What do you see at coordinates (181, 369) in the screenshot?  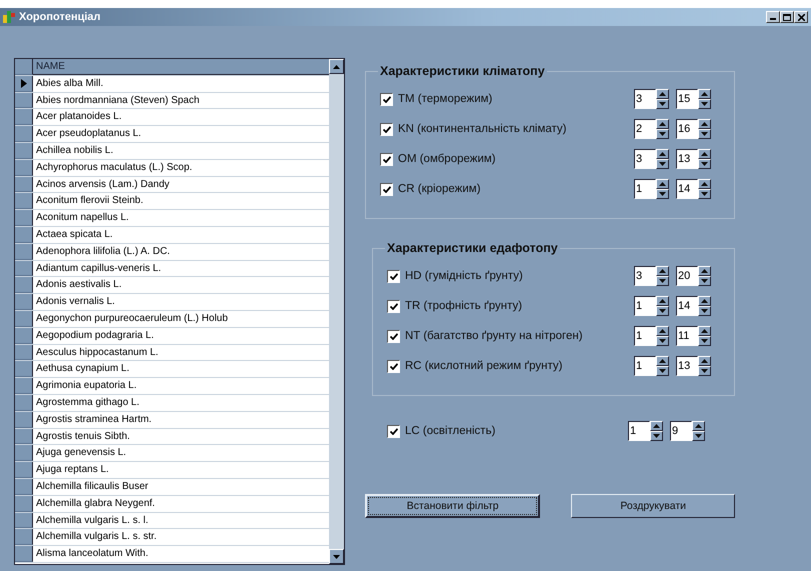 I see `table-cell: Aethusa cynapium L.` at bounding box center [181, 369].